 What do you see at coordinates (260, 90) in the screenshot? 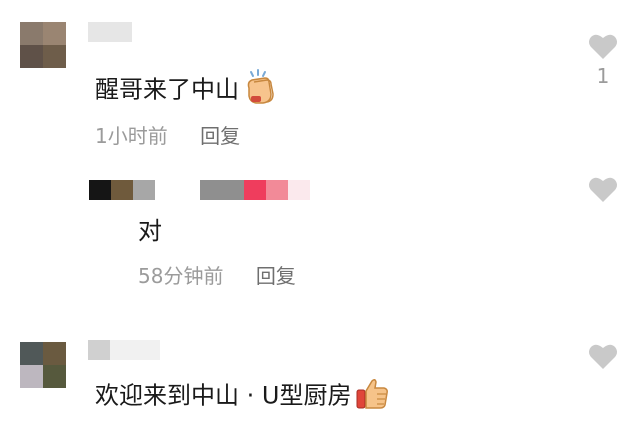
I see `clapping-hands-icon` at bounding box center [260, 90].